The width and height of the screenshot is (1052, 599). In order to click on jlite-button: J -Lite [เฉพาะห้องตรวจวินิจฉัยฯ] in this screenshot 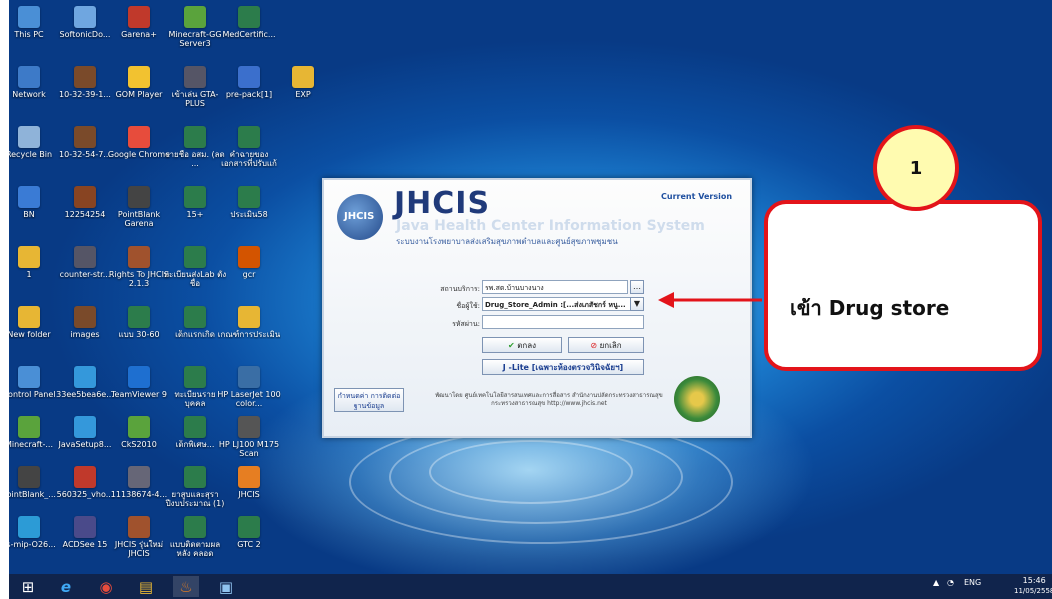, I will do `click(563, 367)`.